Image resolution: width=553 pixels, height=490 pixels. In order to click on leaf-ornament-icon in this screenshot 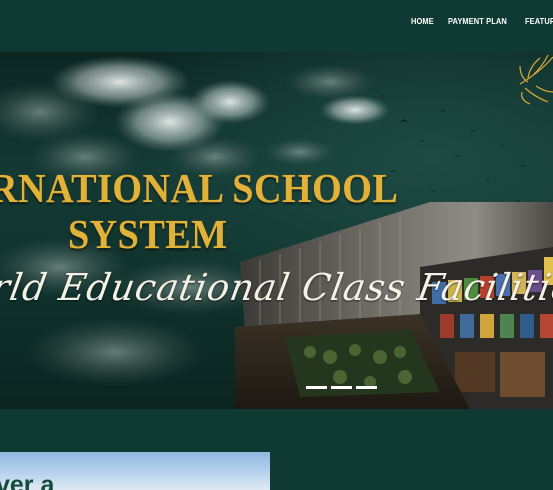, I will do `click(536, 79)`.